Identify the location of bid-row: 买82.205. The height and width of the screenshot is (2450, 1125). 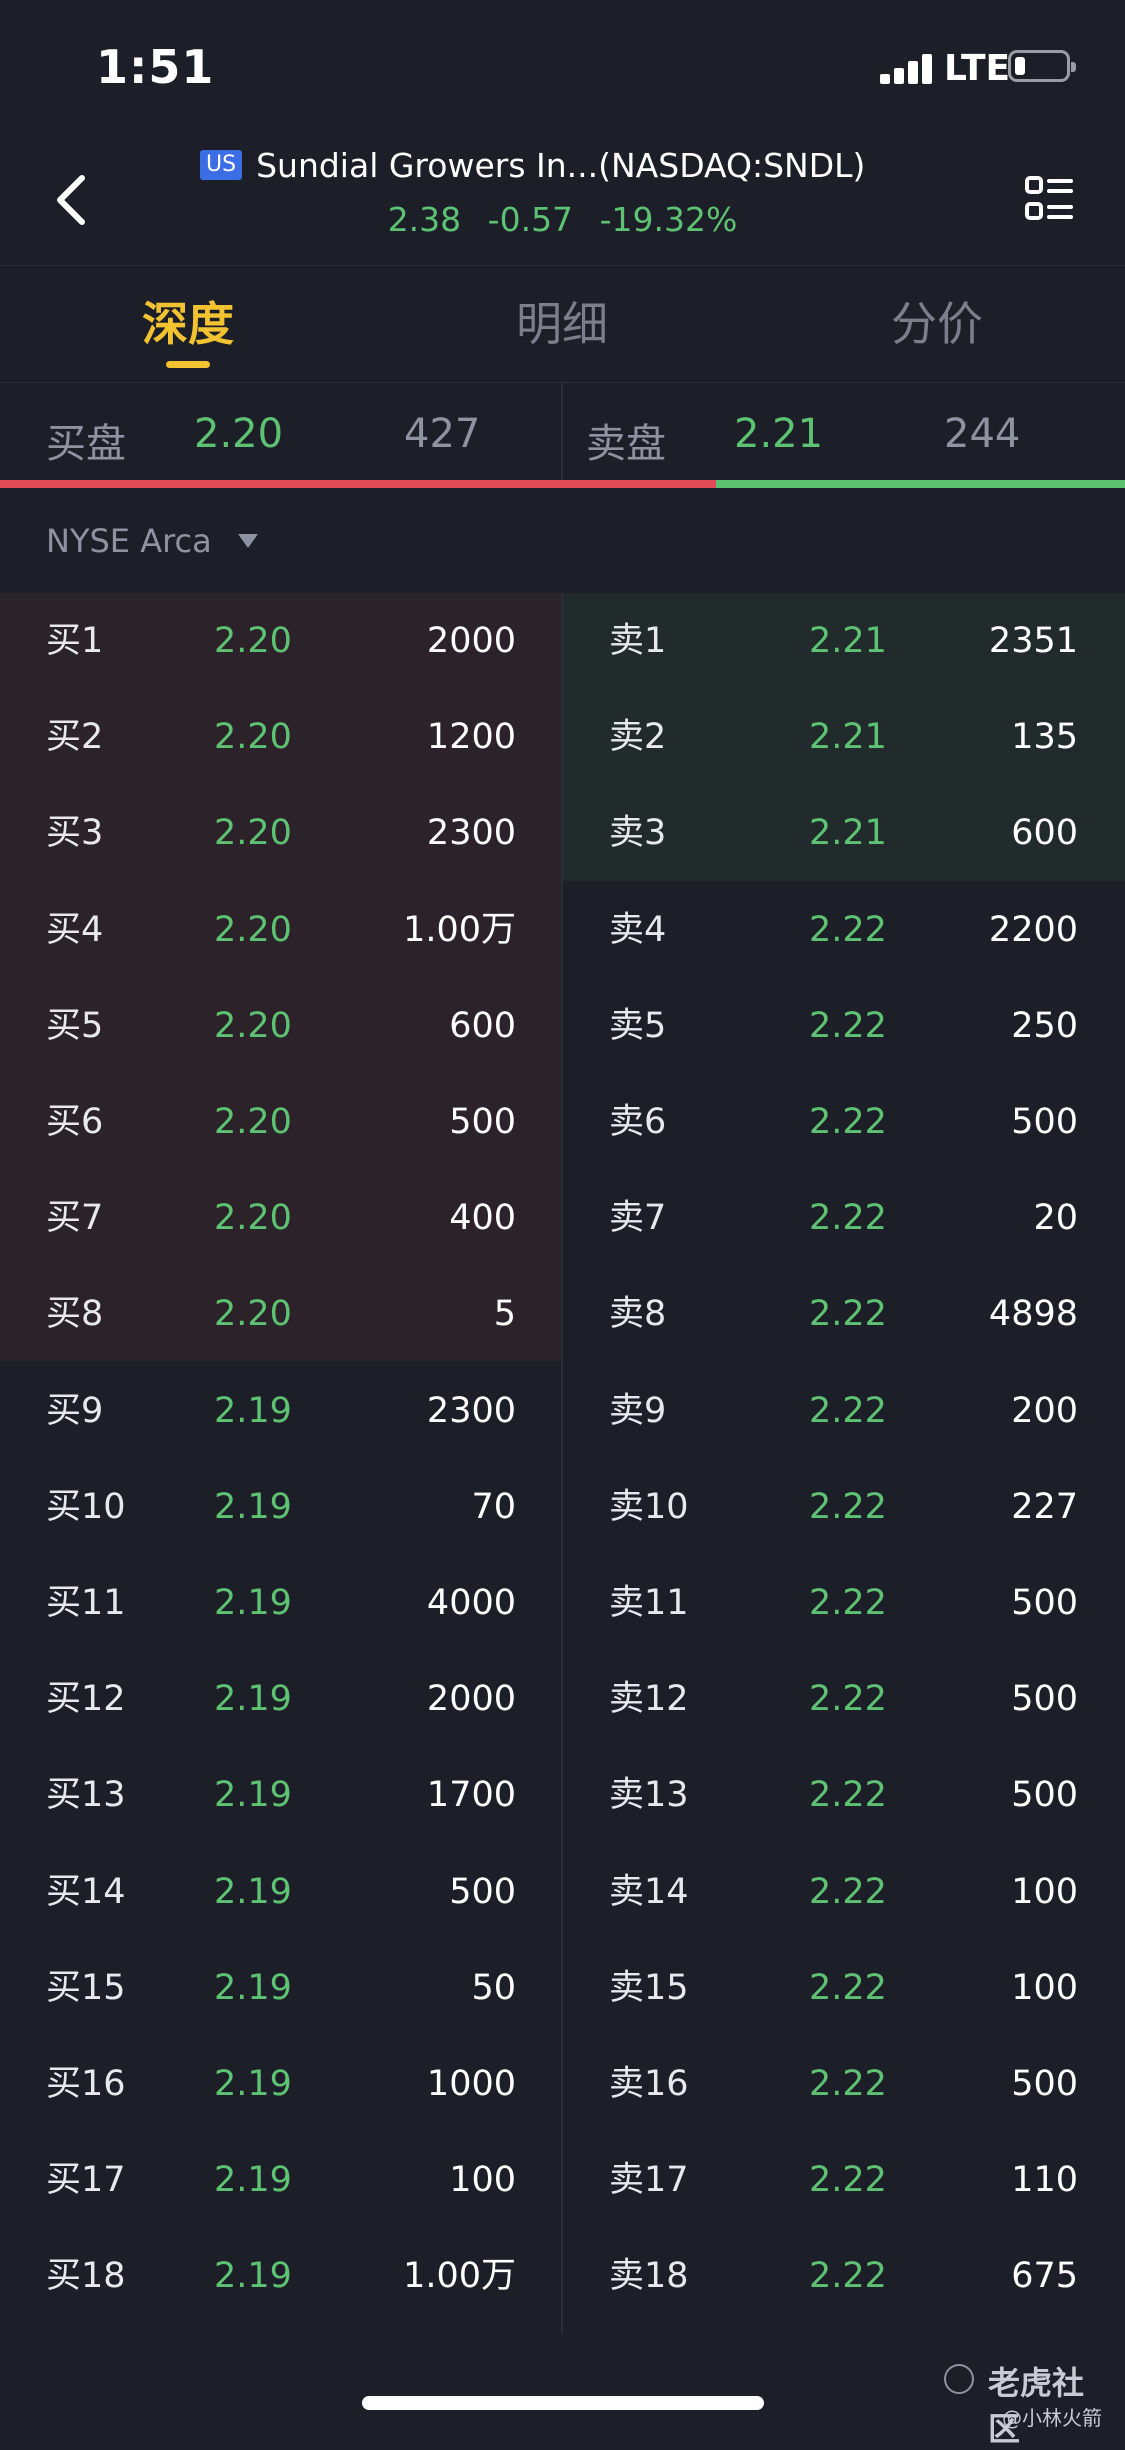
(281, 1314).